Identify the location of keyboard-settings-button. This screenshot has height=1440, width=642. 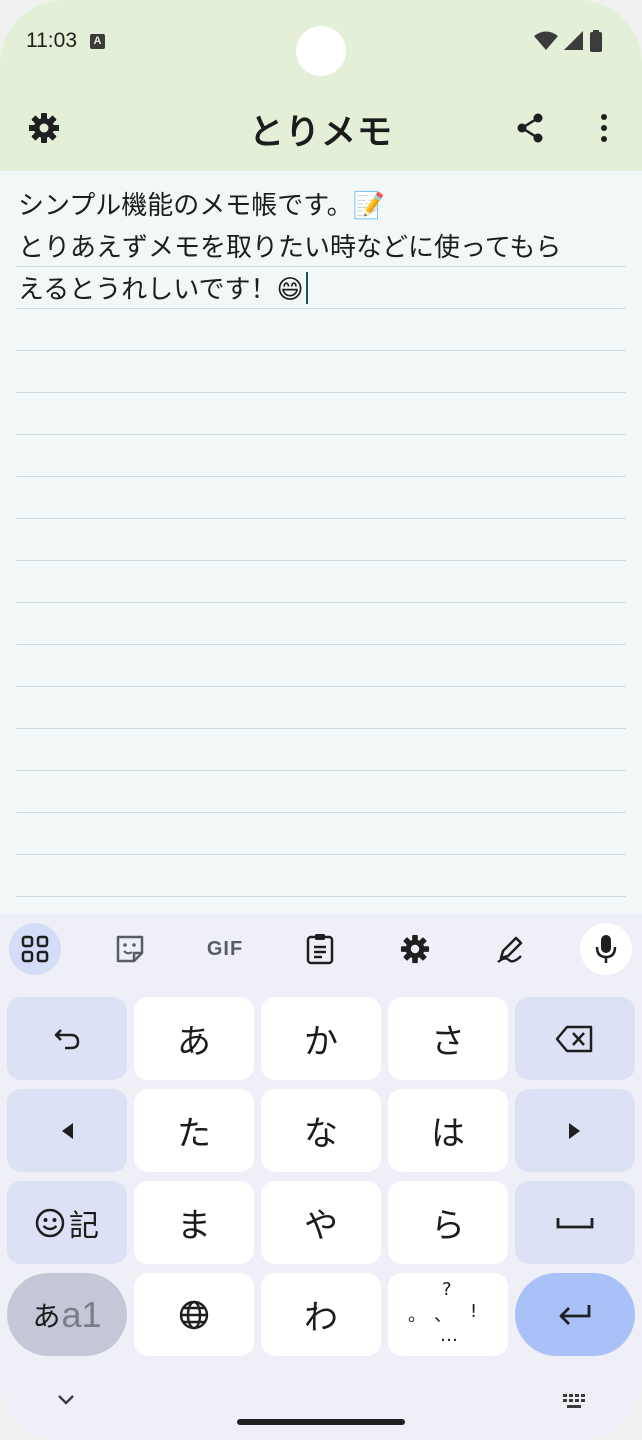
(415, 949).